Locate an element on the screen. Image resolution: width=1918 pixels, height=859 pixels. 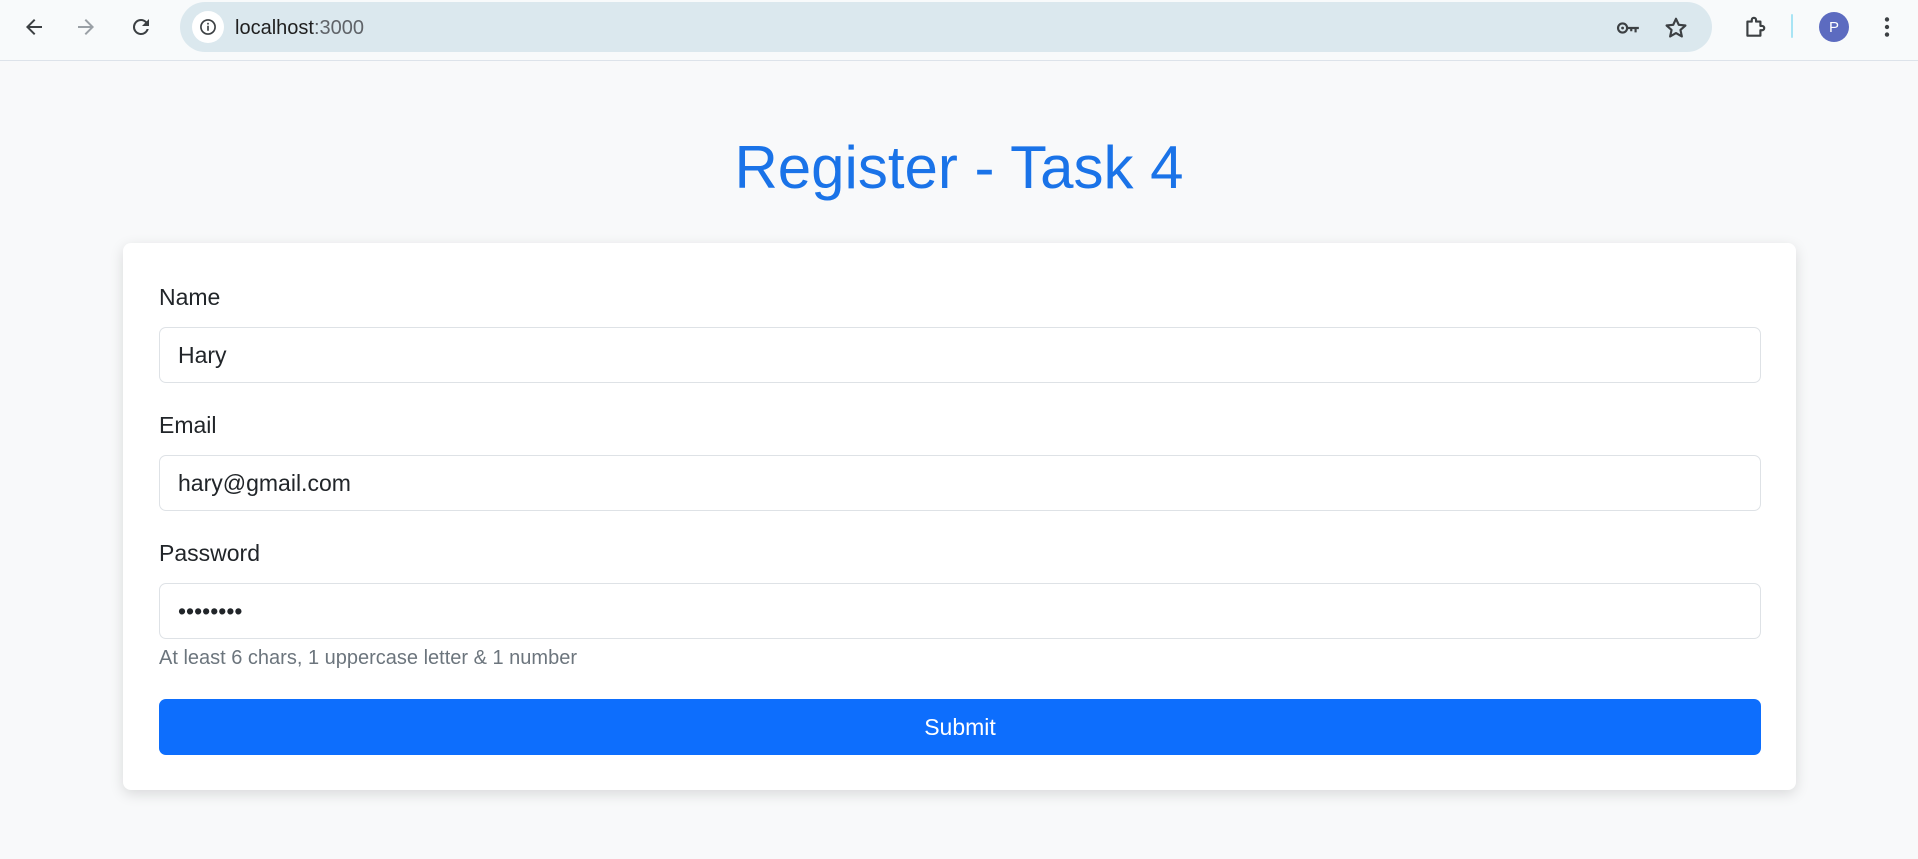
back-button is located at coordinates (34, 27).